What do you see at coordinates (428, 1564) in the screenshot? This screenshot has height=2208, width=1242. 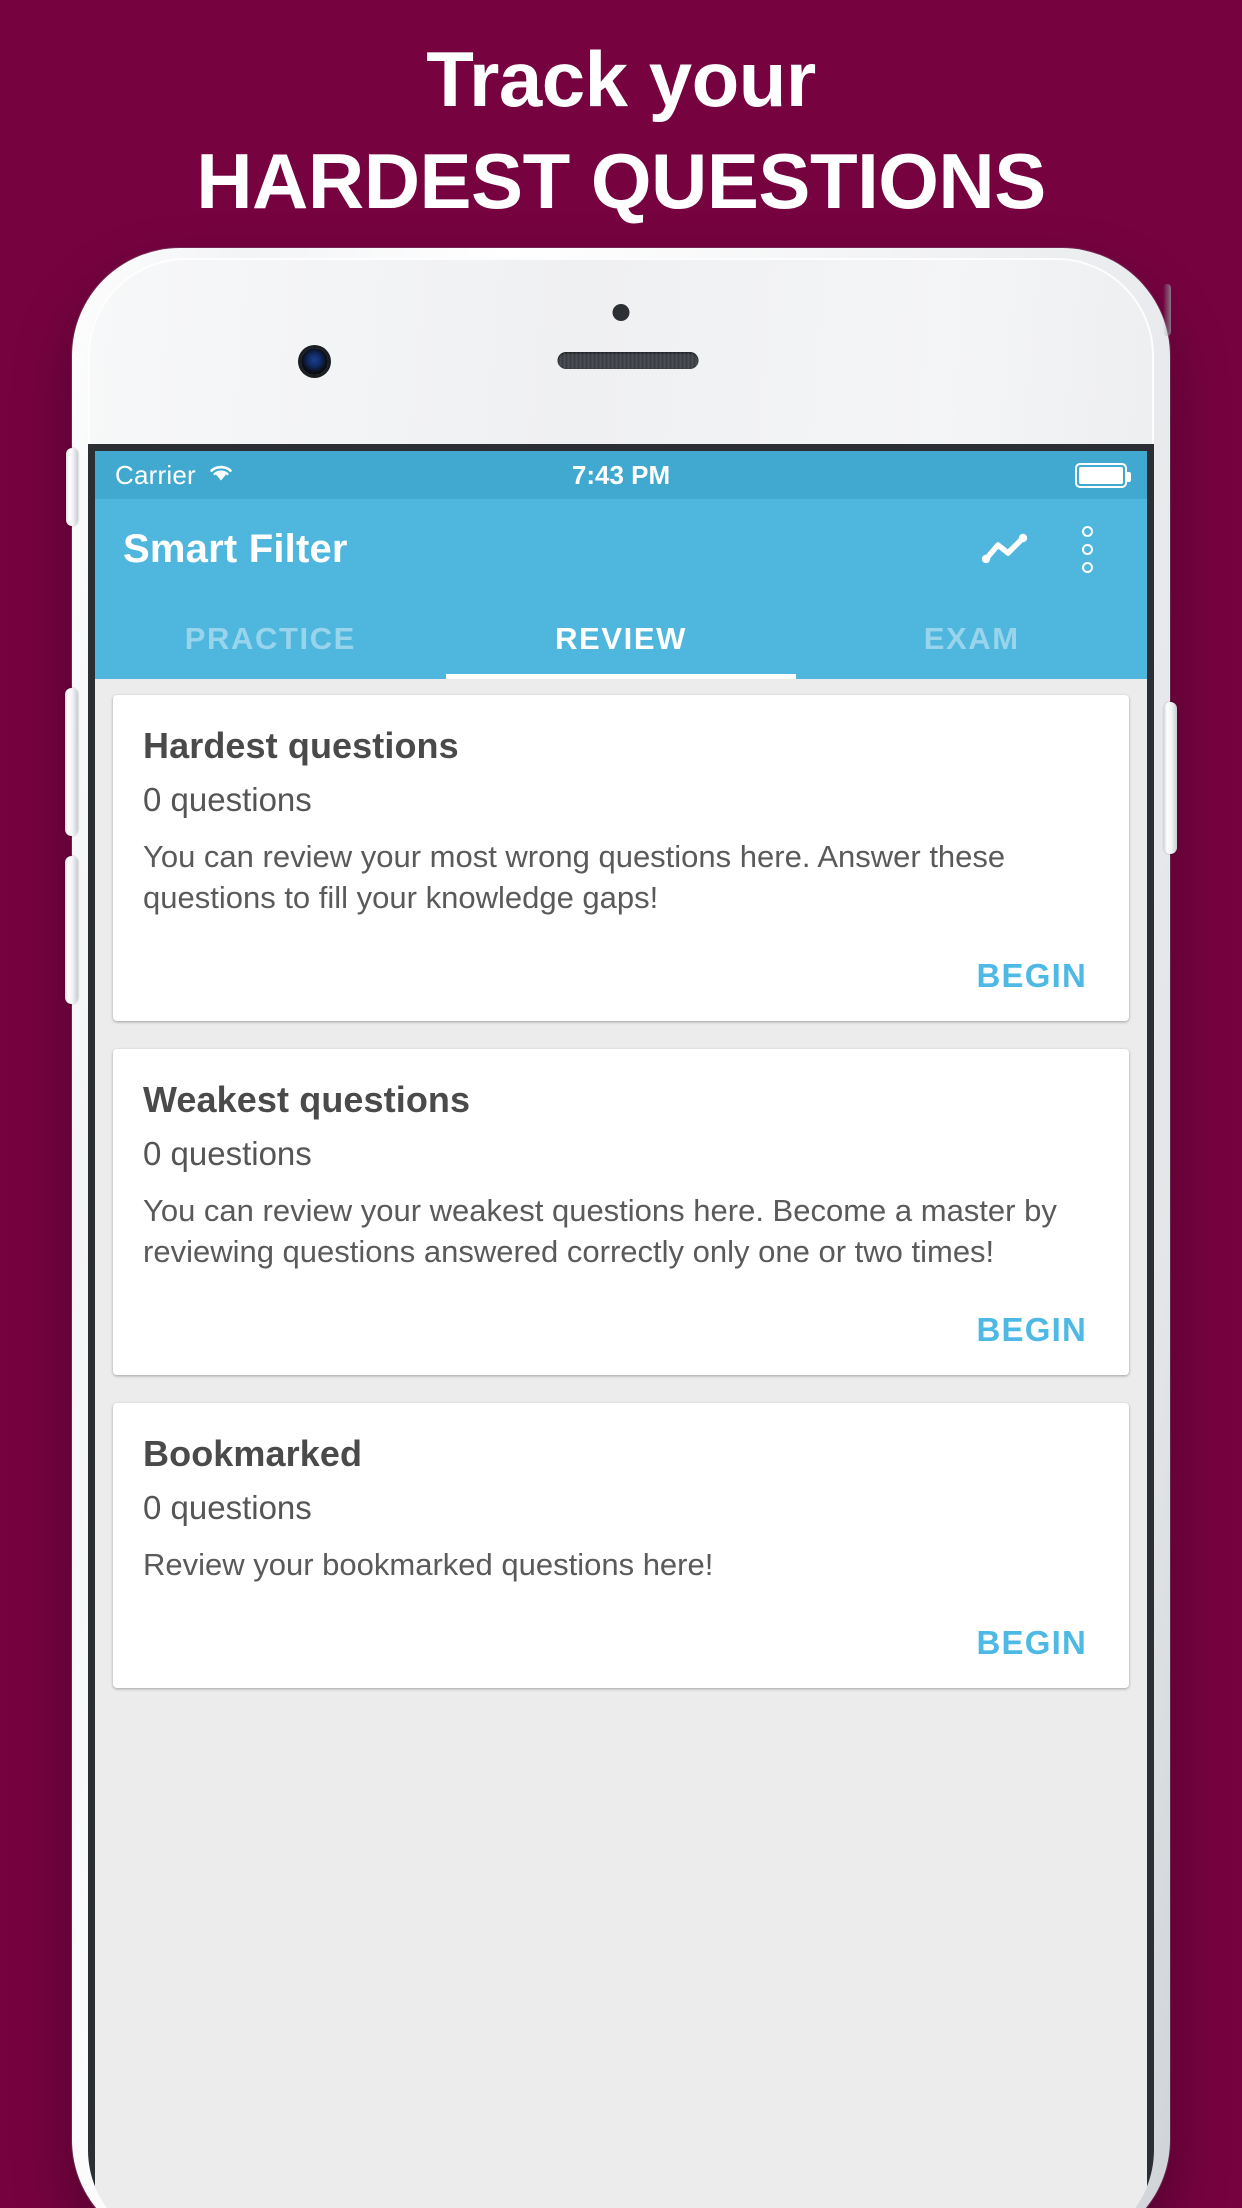 I see `card-description: Review your bookmarked questions here!` at bounding box center [428, 1564].